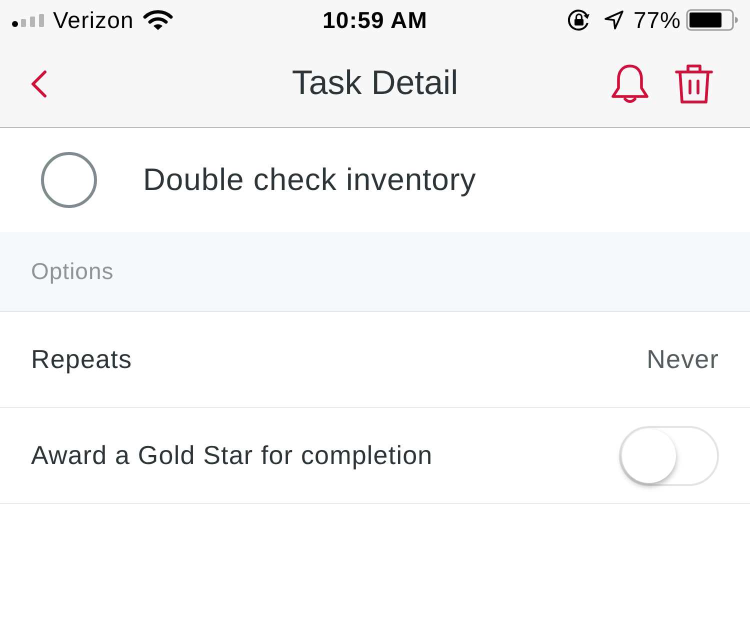  I want to click on carrier-name: Verizon, so click(93, 20).